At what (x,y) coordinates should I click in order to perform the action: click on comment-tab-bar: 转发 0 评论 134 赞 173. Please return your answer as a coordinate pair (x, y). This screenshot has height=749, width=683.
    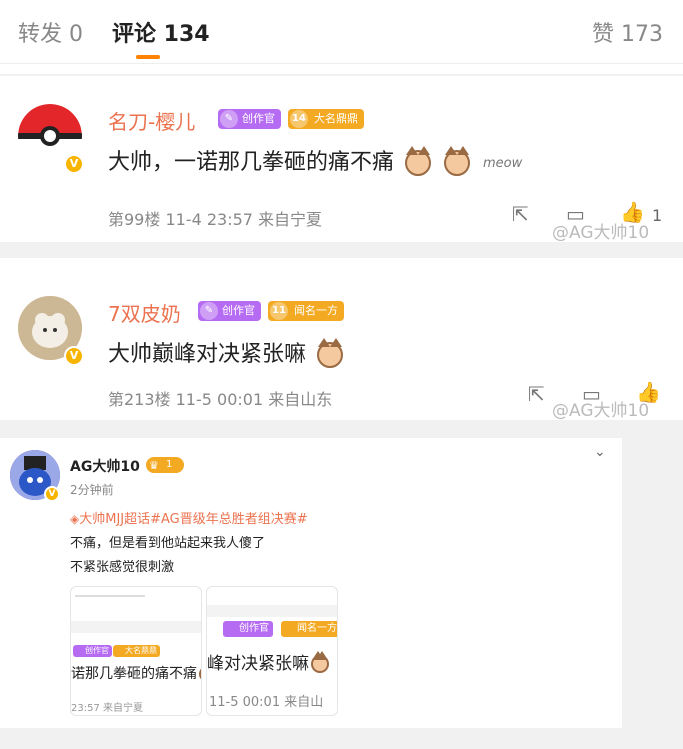
    Looking at the image, I should click on (341, 32).